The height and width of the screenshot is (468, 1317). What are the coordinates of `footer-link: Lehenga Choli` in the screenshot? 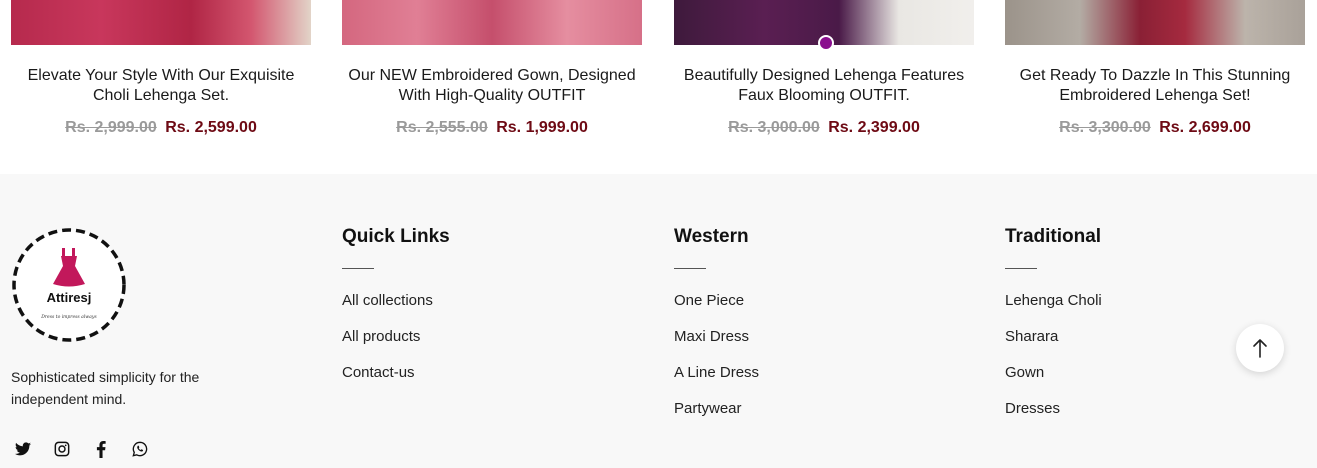 It's located at (1053, 301).